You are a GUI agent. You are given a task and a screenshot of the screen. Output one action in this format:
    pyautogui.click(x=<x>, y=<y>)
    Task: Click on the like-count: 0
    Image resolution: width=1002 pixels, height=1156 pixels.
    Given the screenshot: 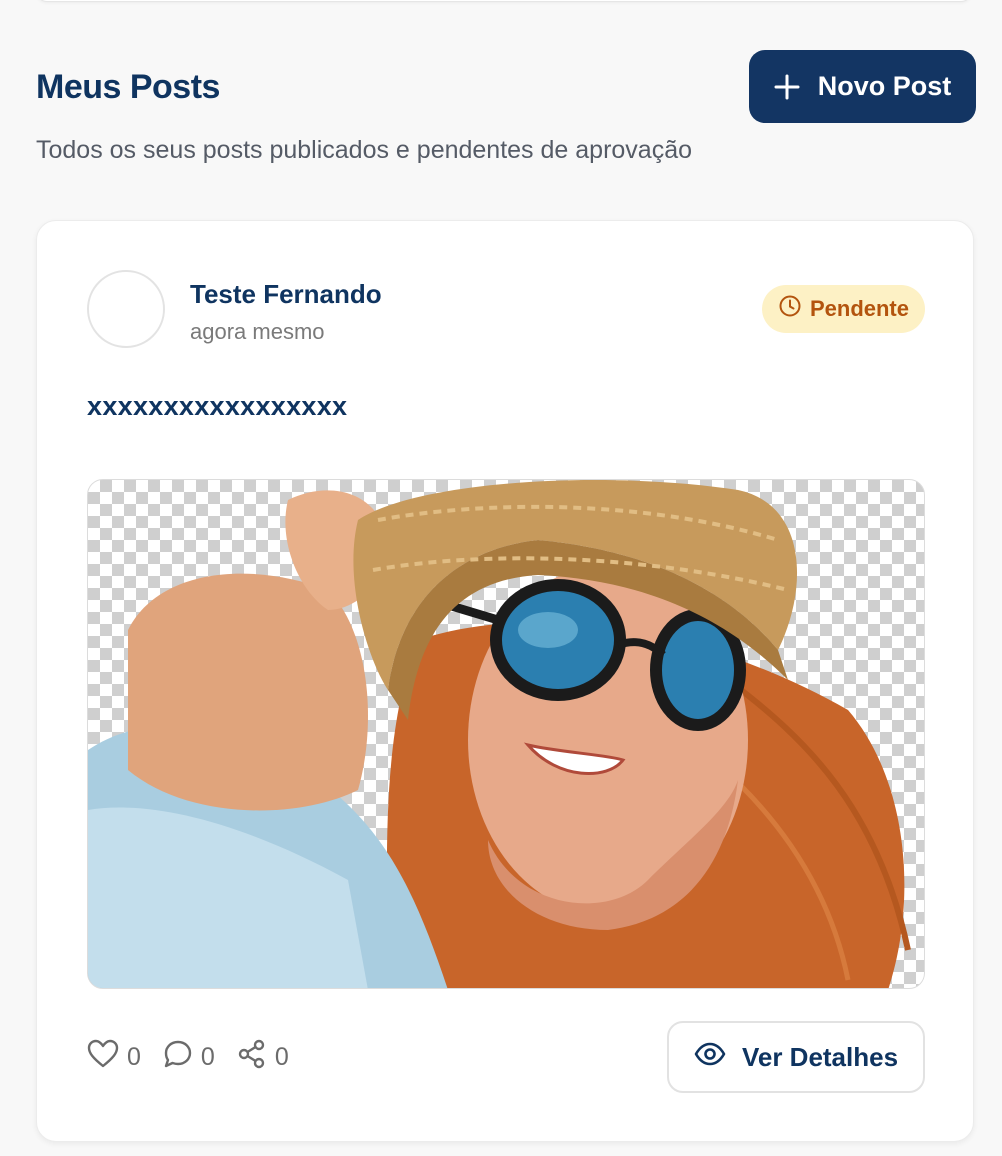 What is the action you would take?
    pyautogui.click(x=134, y=1057)
    